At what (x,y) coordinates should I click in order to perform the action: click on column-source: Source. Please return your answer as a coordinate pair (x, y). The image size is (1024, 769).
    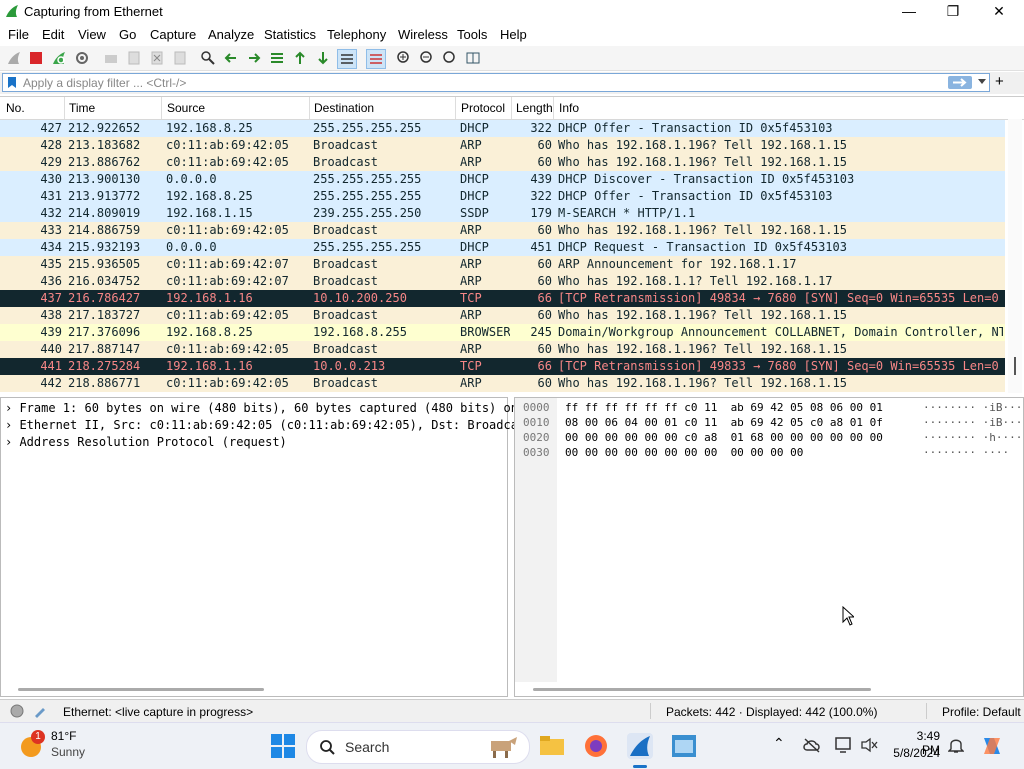
    Looking at the image, I should click on (186, 108).